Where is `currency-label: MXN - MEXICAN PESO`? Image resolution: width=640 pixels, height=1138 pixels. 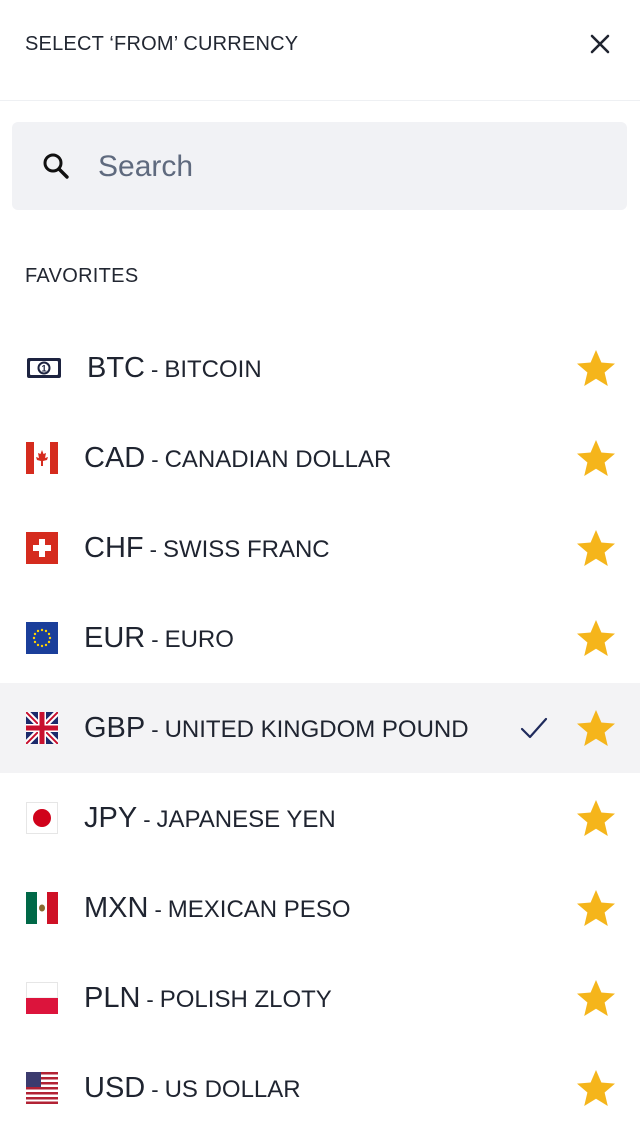 currency-label: MXN - MEXICAN PESO is located at coordinates (217, 910).